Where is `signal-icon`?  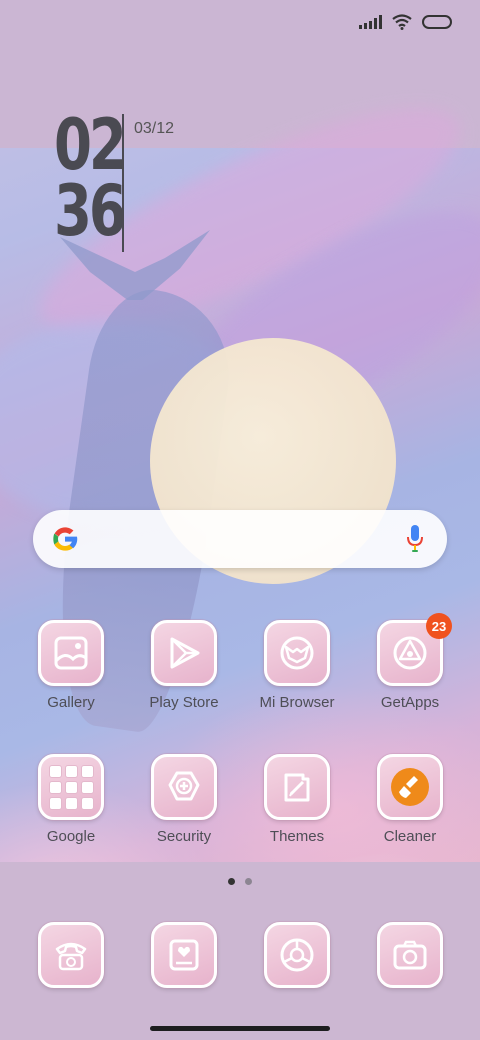 signal-icon is located at coordinates (370, 22).